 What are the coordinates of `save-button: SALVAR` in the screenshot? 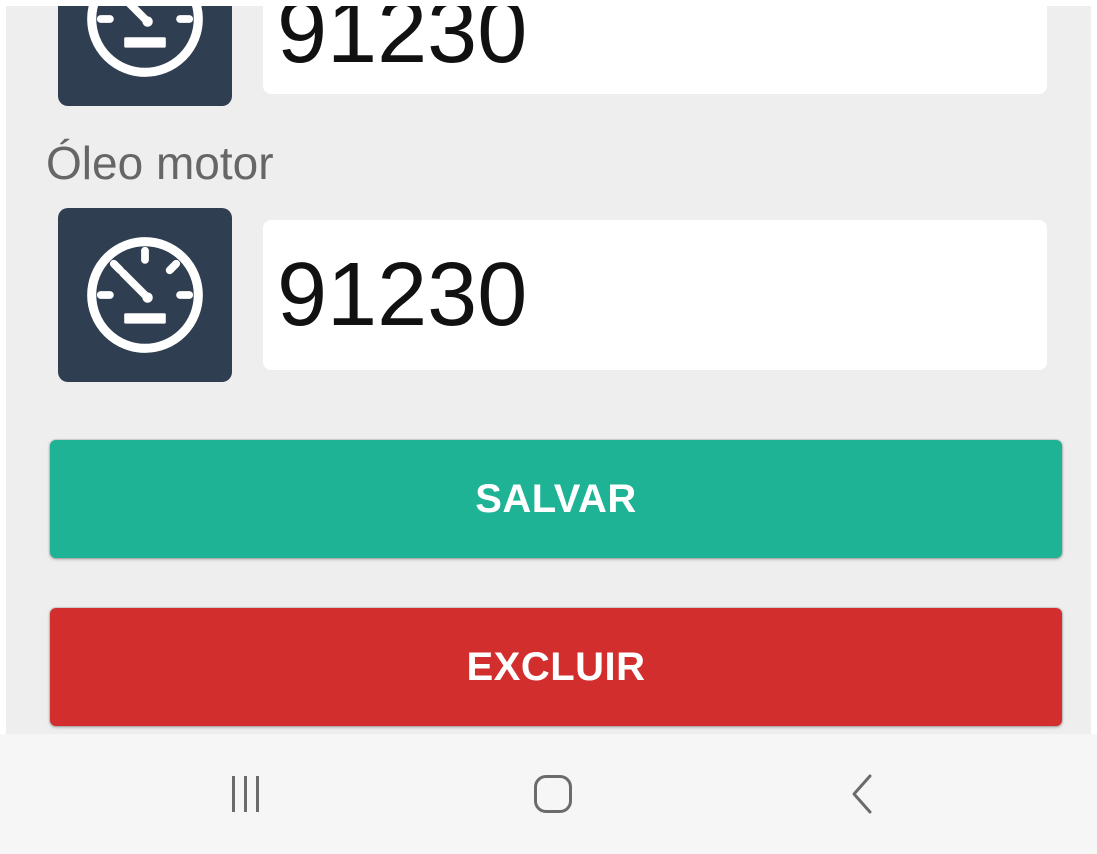 It's located at (556, 499).